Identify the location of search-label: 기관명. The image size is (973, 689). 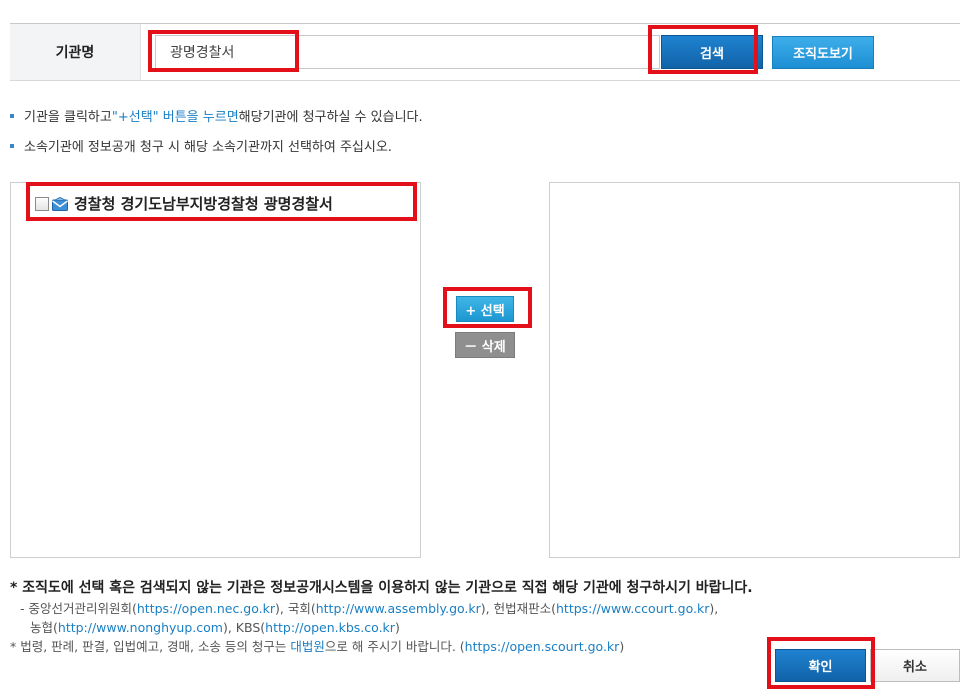
(75, 52).